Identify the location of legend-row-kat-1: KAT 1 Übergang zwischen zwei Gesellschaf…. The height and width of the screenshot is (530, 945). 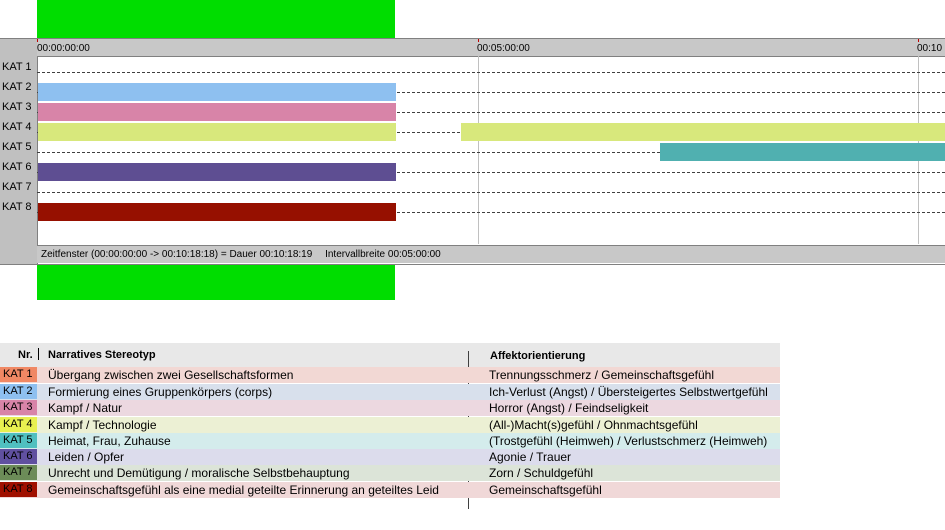
(390, 375).